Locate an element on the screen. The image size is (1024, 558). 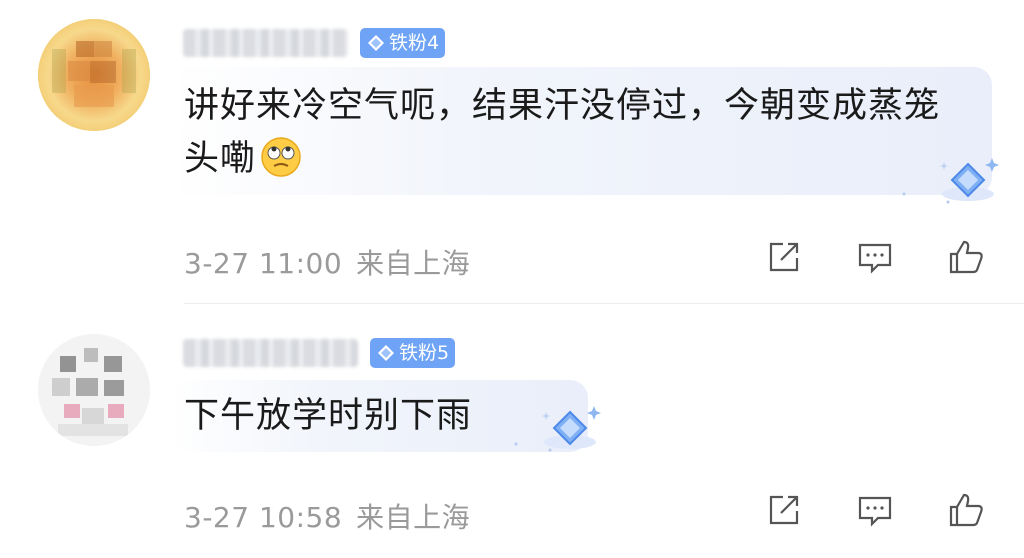
comment-text: 讲好来冷空气呃，结果汗没停过，今朝变成蒸笼头嘞 is located at coordinates (562, 132).